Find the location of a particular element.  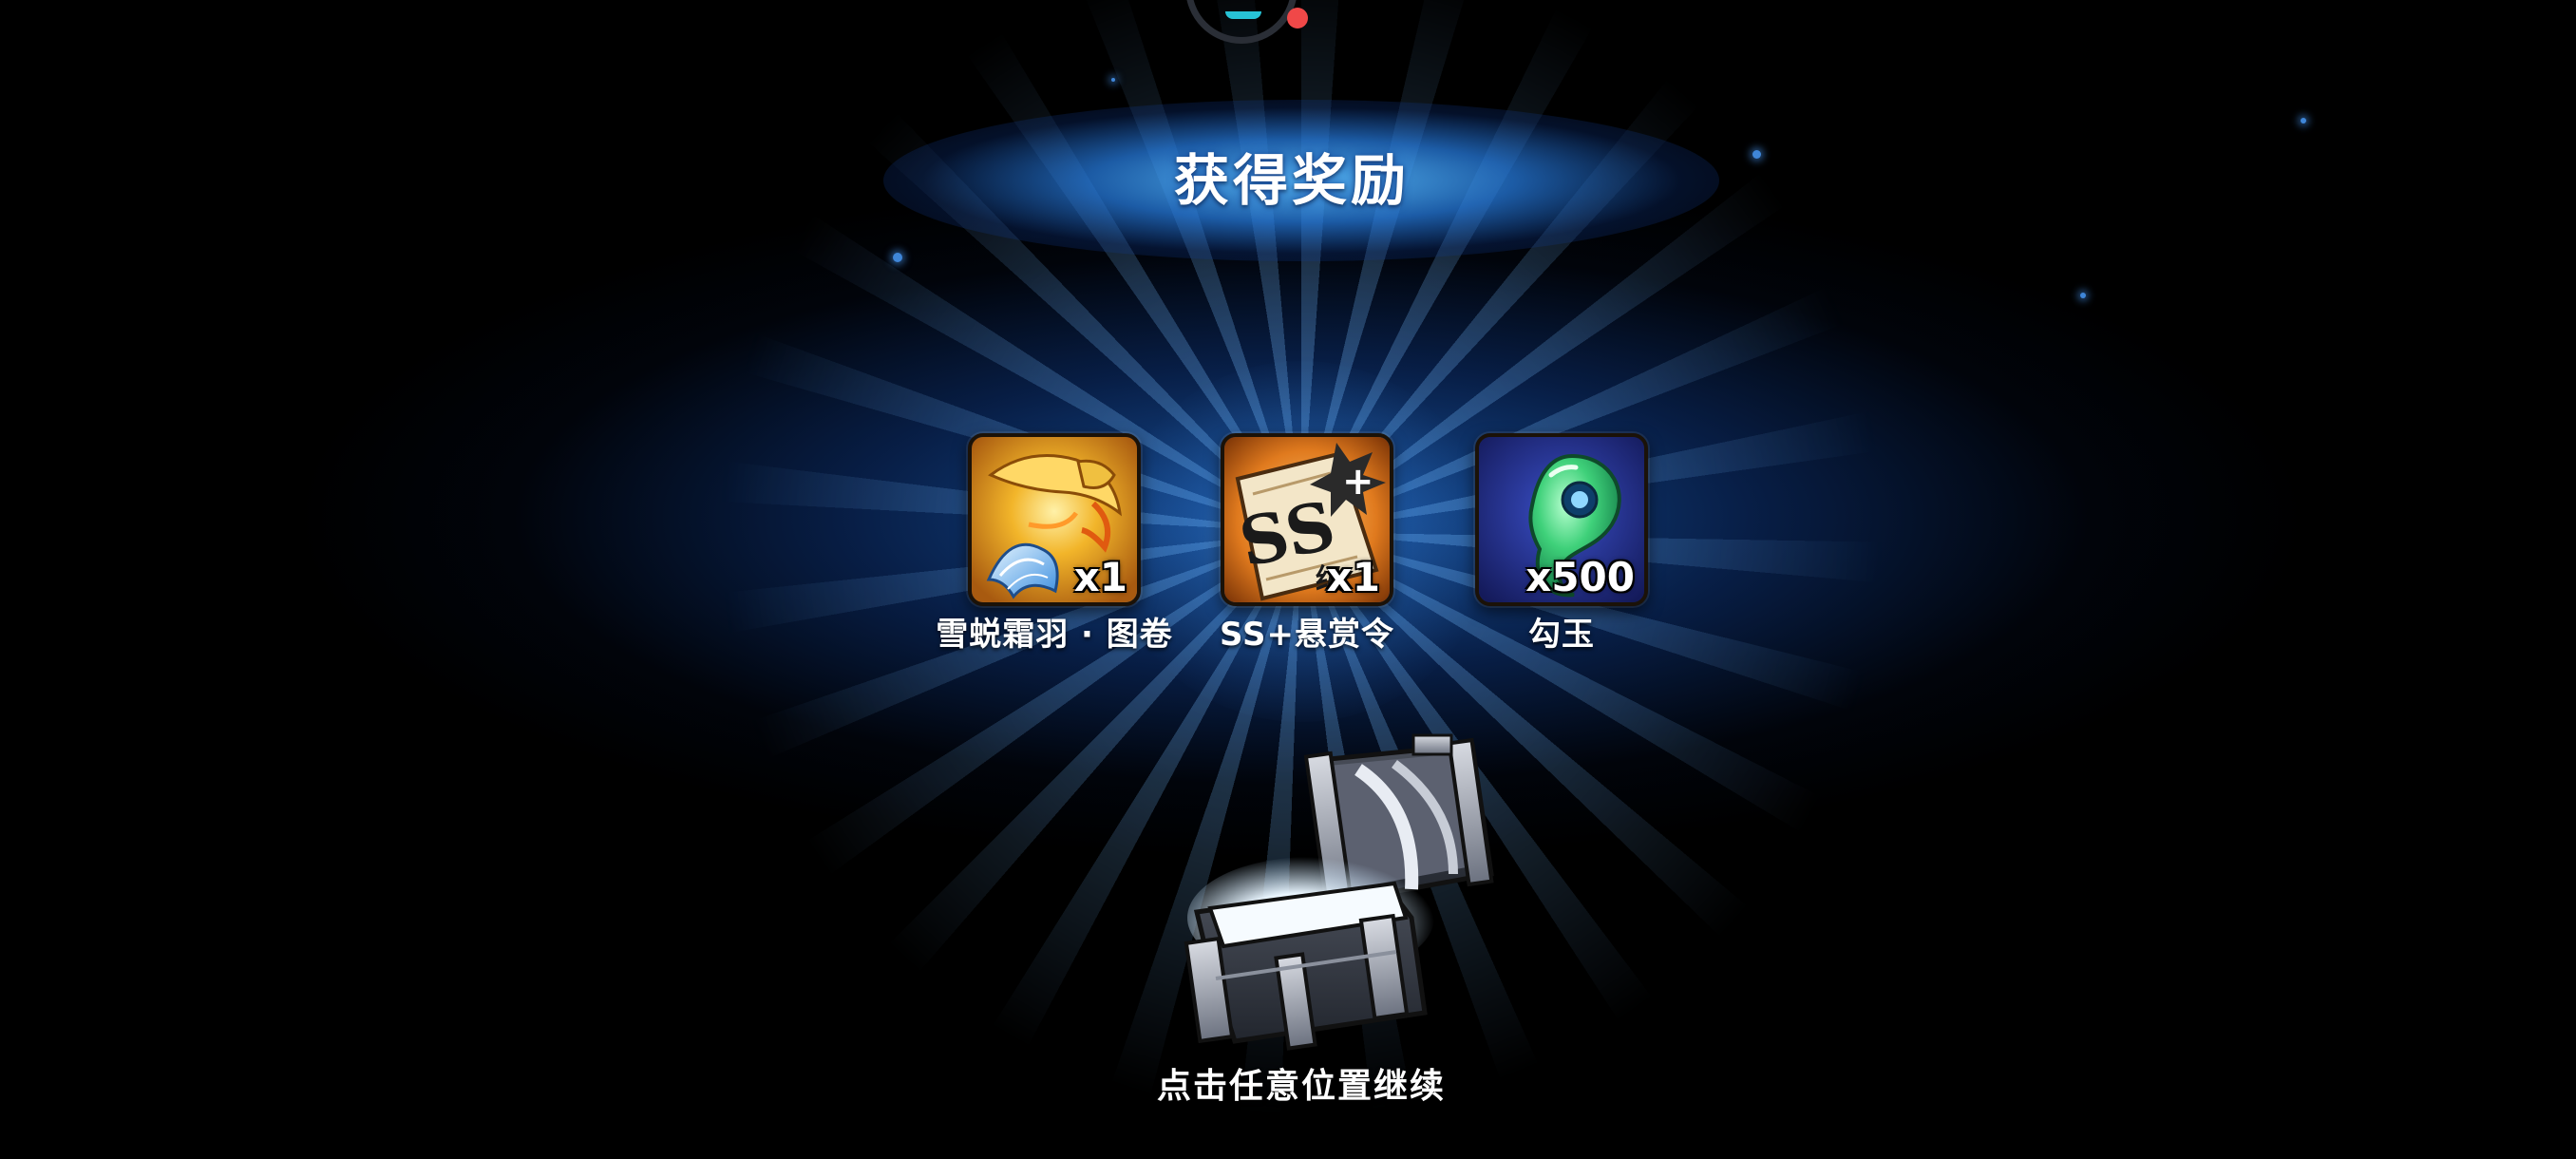

ss-plus-text: + is located at coordinates (1358, 482).